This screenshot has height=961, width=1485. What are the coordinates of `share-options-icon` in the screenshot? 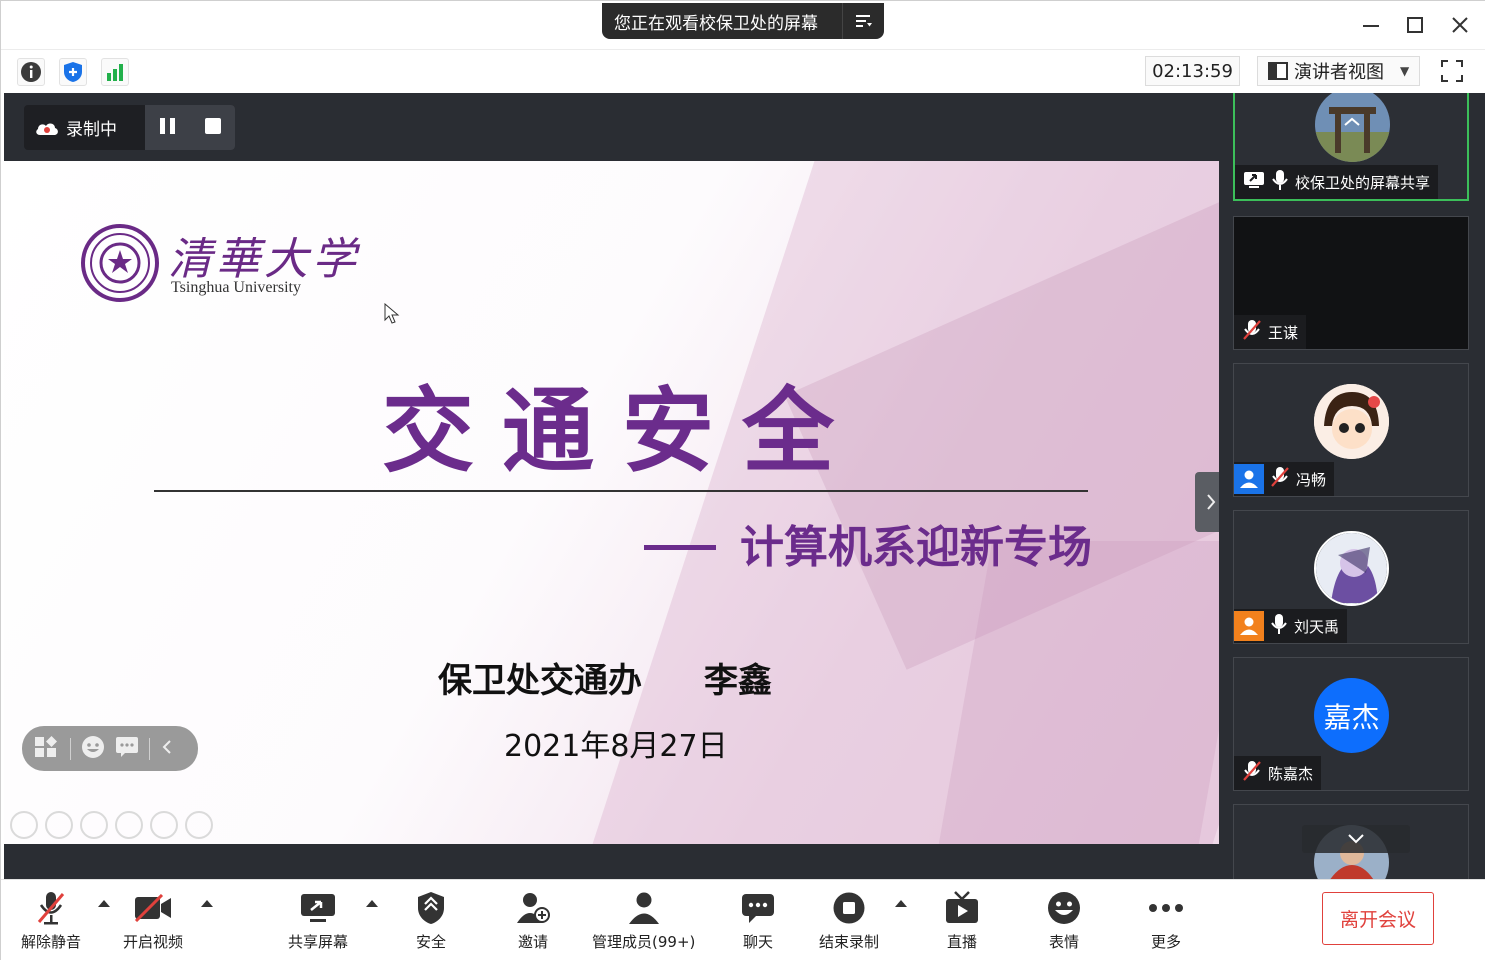 It's located at (372, 903).